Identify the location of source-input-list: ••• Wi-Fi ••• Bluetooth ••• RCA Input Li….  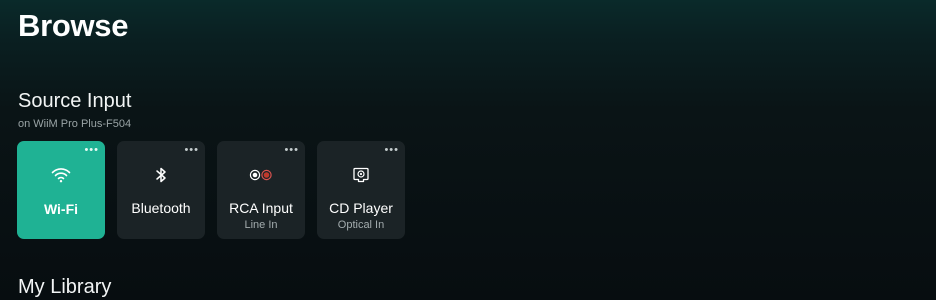
(211, 190).